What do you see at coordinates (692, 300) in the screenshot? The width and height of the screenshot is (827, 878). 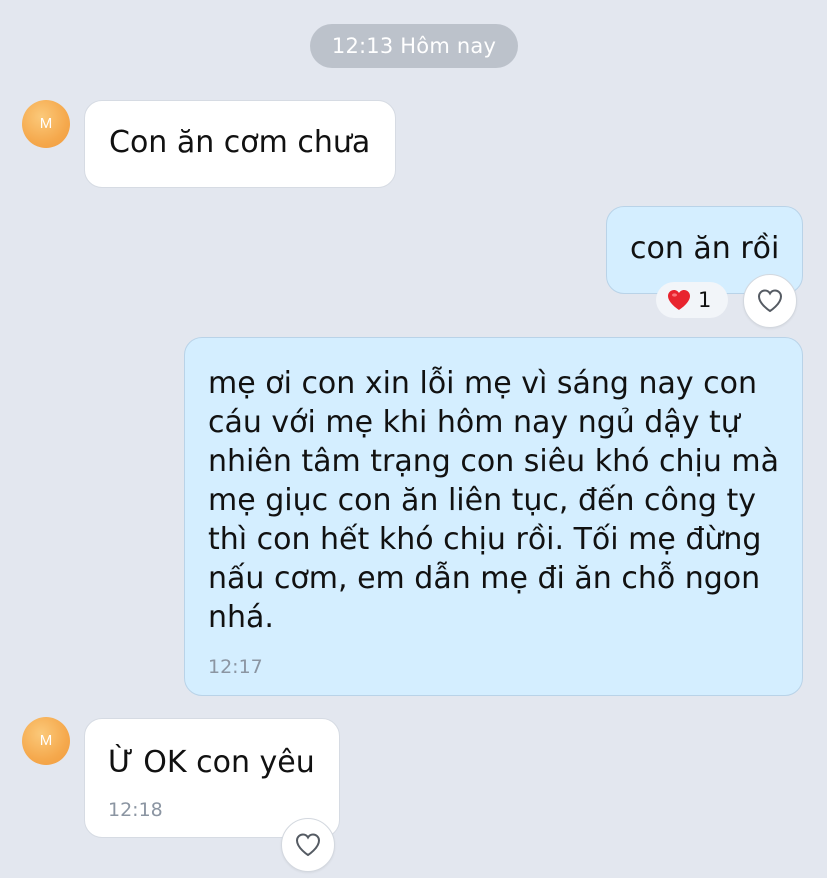 I see `reaction-summary: 1` at bounding box center [692, 300].